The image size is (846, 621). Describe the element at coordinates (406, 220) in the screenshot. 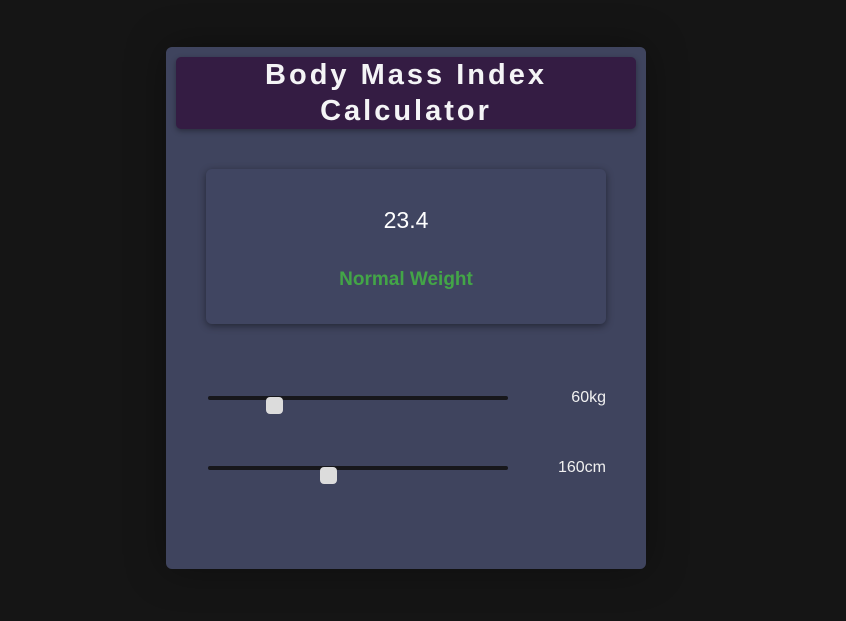

I see `bmi-value: 23.4` at that location.